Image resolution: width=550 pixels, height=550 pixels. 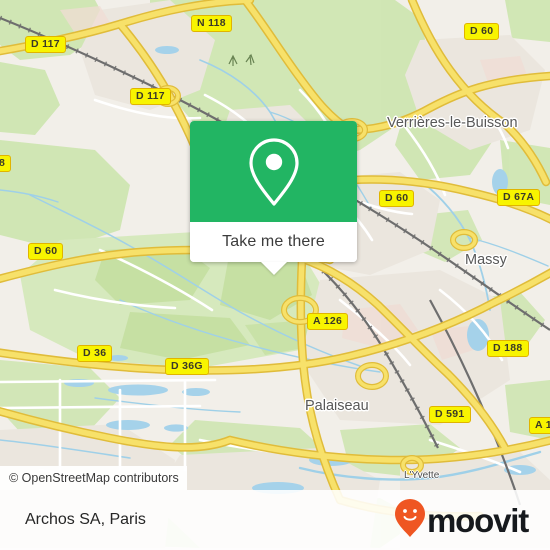 I want to click on popup-tail, so click(x=274, y=268).